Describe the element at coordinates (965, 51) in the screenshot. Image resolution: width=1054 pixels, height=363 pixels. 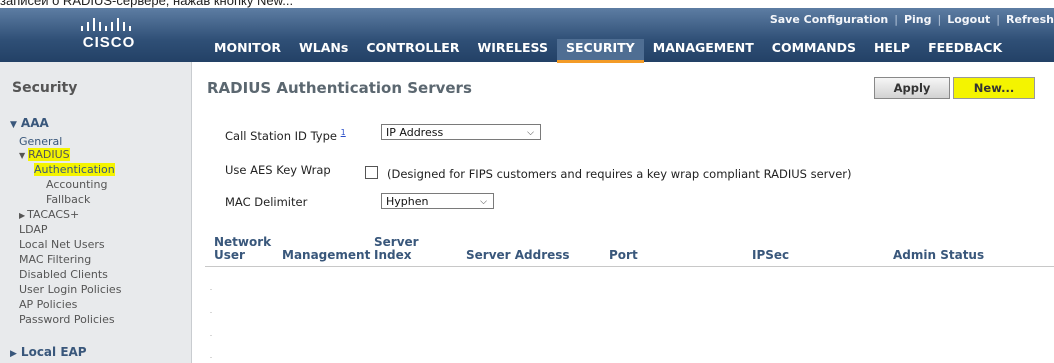
I see `tab-feedback: FEEDBACK` at that location.